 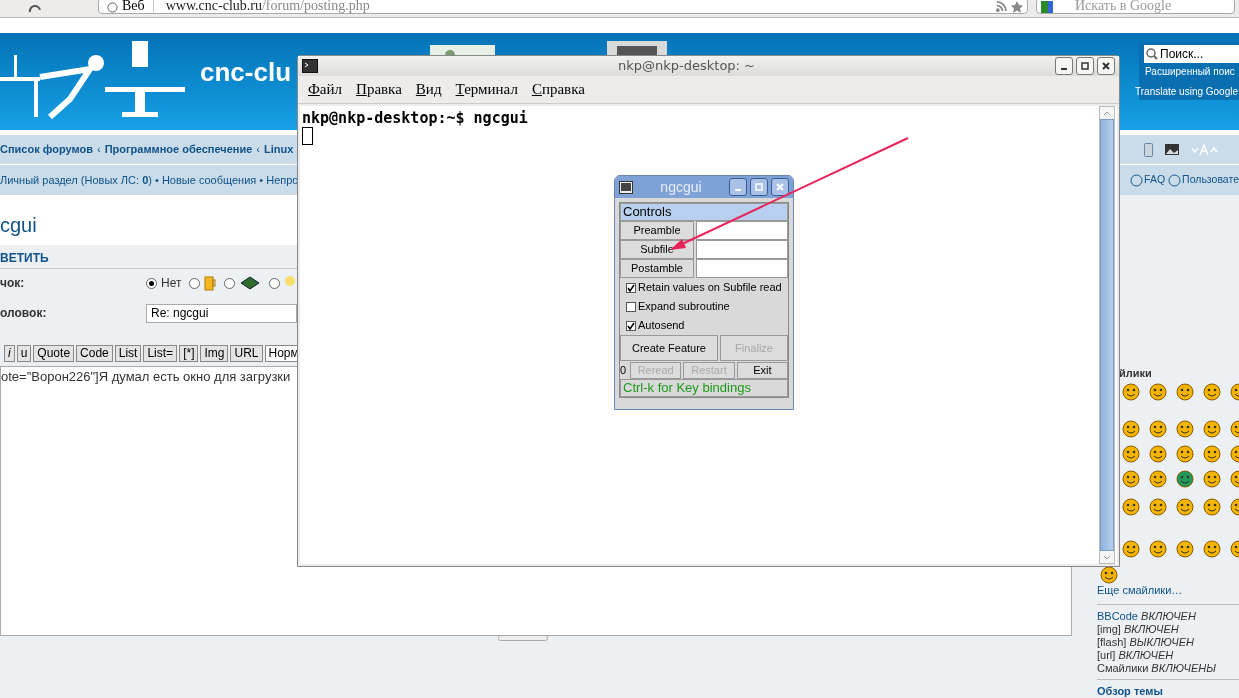 What do you see at coordinates (149, 180) in the screenshot?
I see `quick-links: Личный раздел (Новых ЛС: 0) • Новые сообщения • Непро` at bounding box center [149, 180].